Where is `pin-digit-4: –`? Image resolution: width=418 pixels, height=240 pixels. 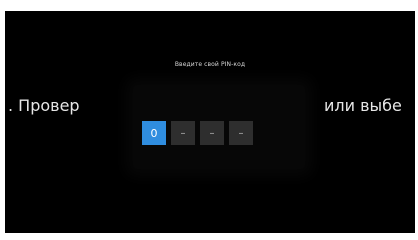
pin-digit-4: – is located at coordinates (241, 133).